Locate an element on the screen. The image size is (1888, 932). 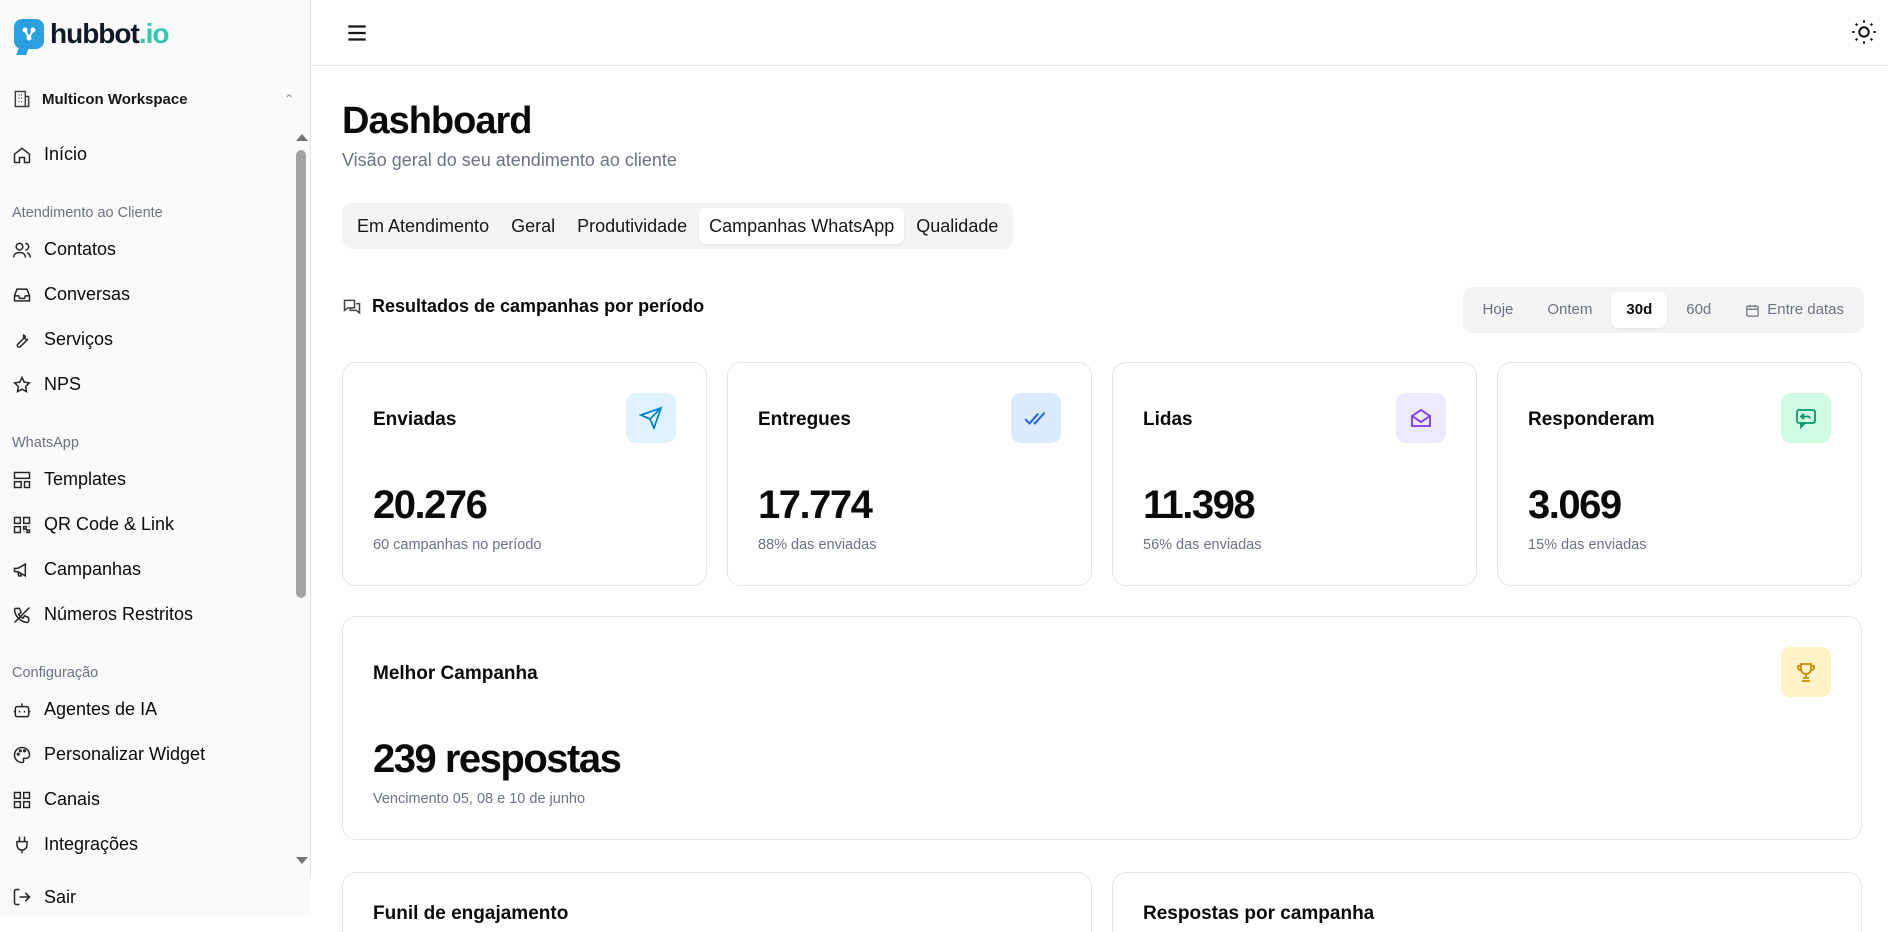
scroll-up-icon is located at coordinates (302, 137).